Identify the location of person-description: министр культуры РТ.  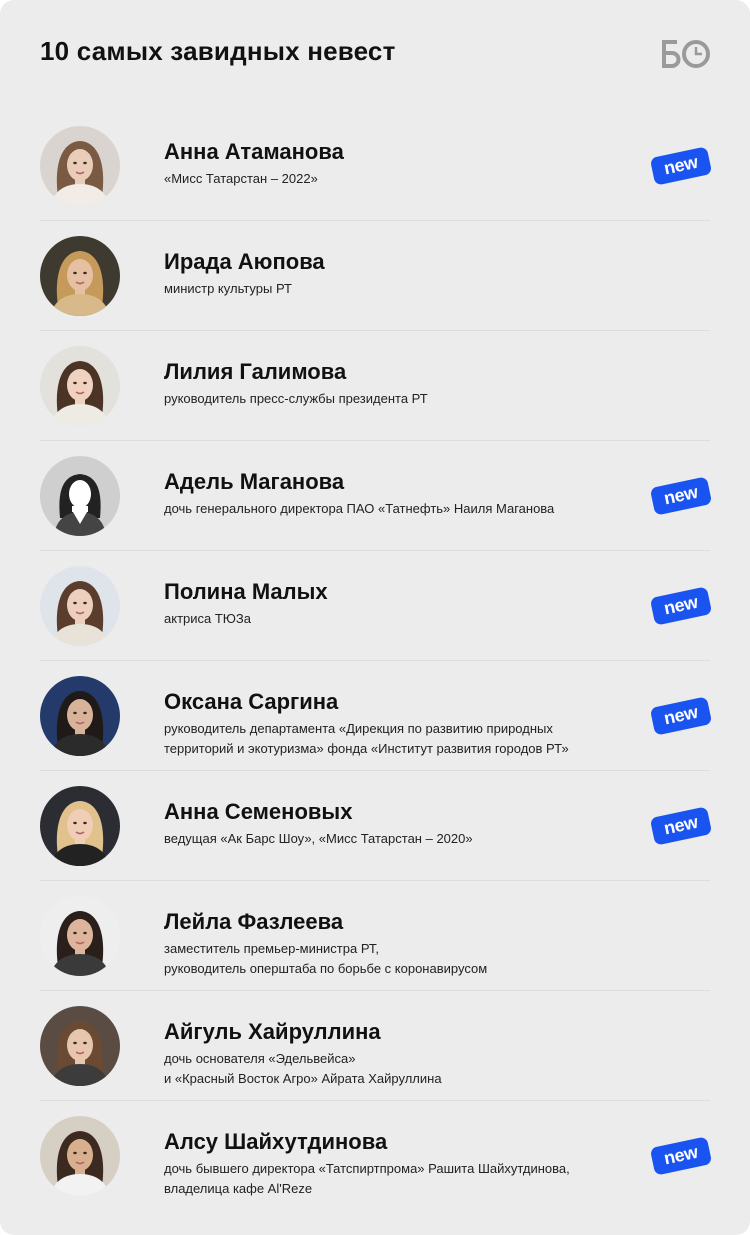
(399, 289).